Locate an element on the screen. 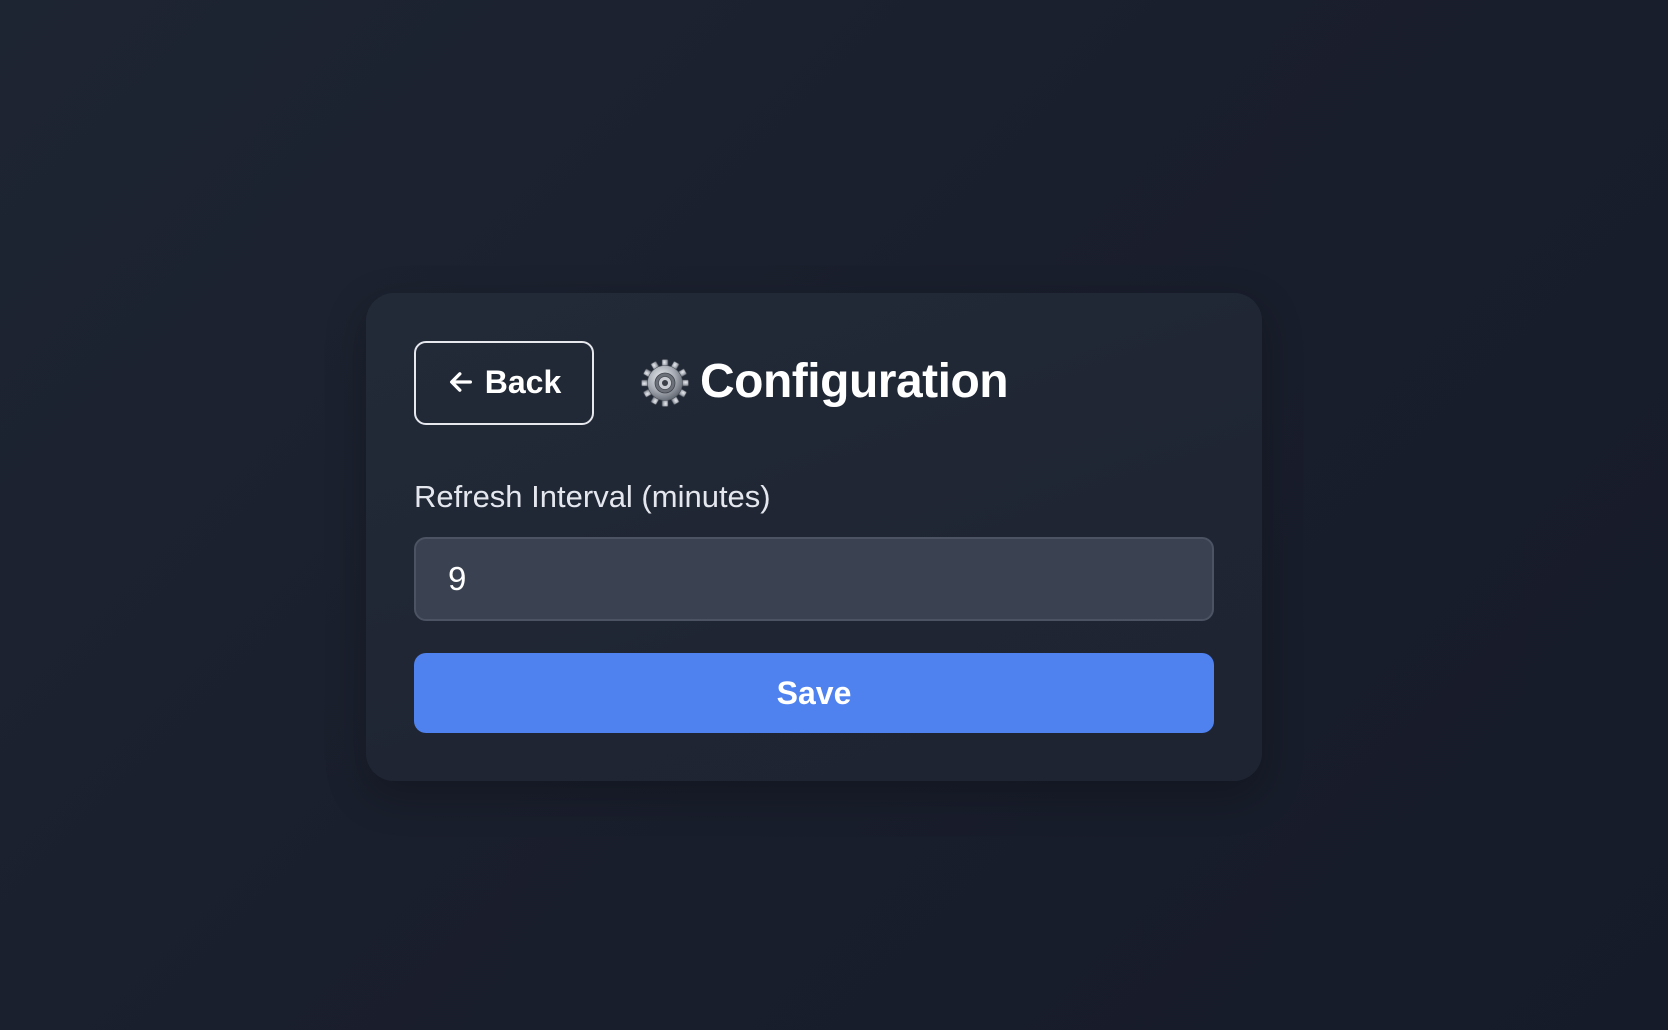 This screenshot has height=1030, width=1668. back-button: Back is located at coordinates (504, 383).